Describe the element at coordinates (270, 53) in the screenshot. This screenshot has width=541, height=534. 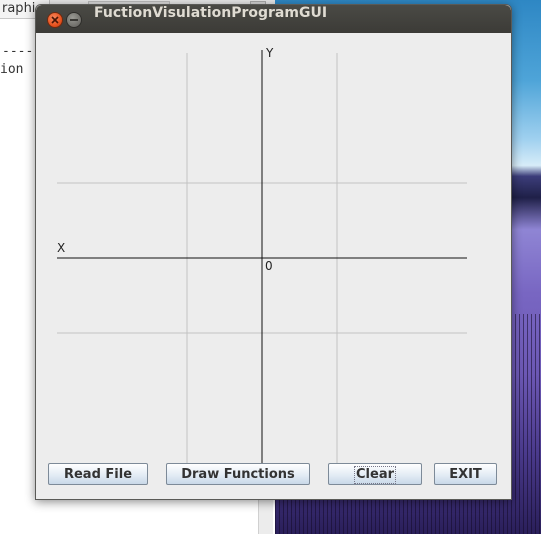
I see `y-axis-label: Y` at that location.